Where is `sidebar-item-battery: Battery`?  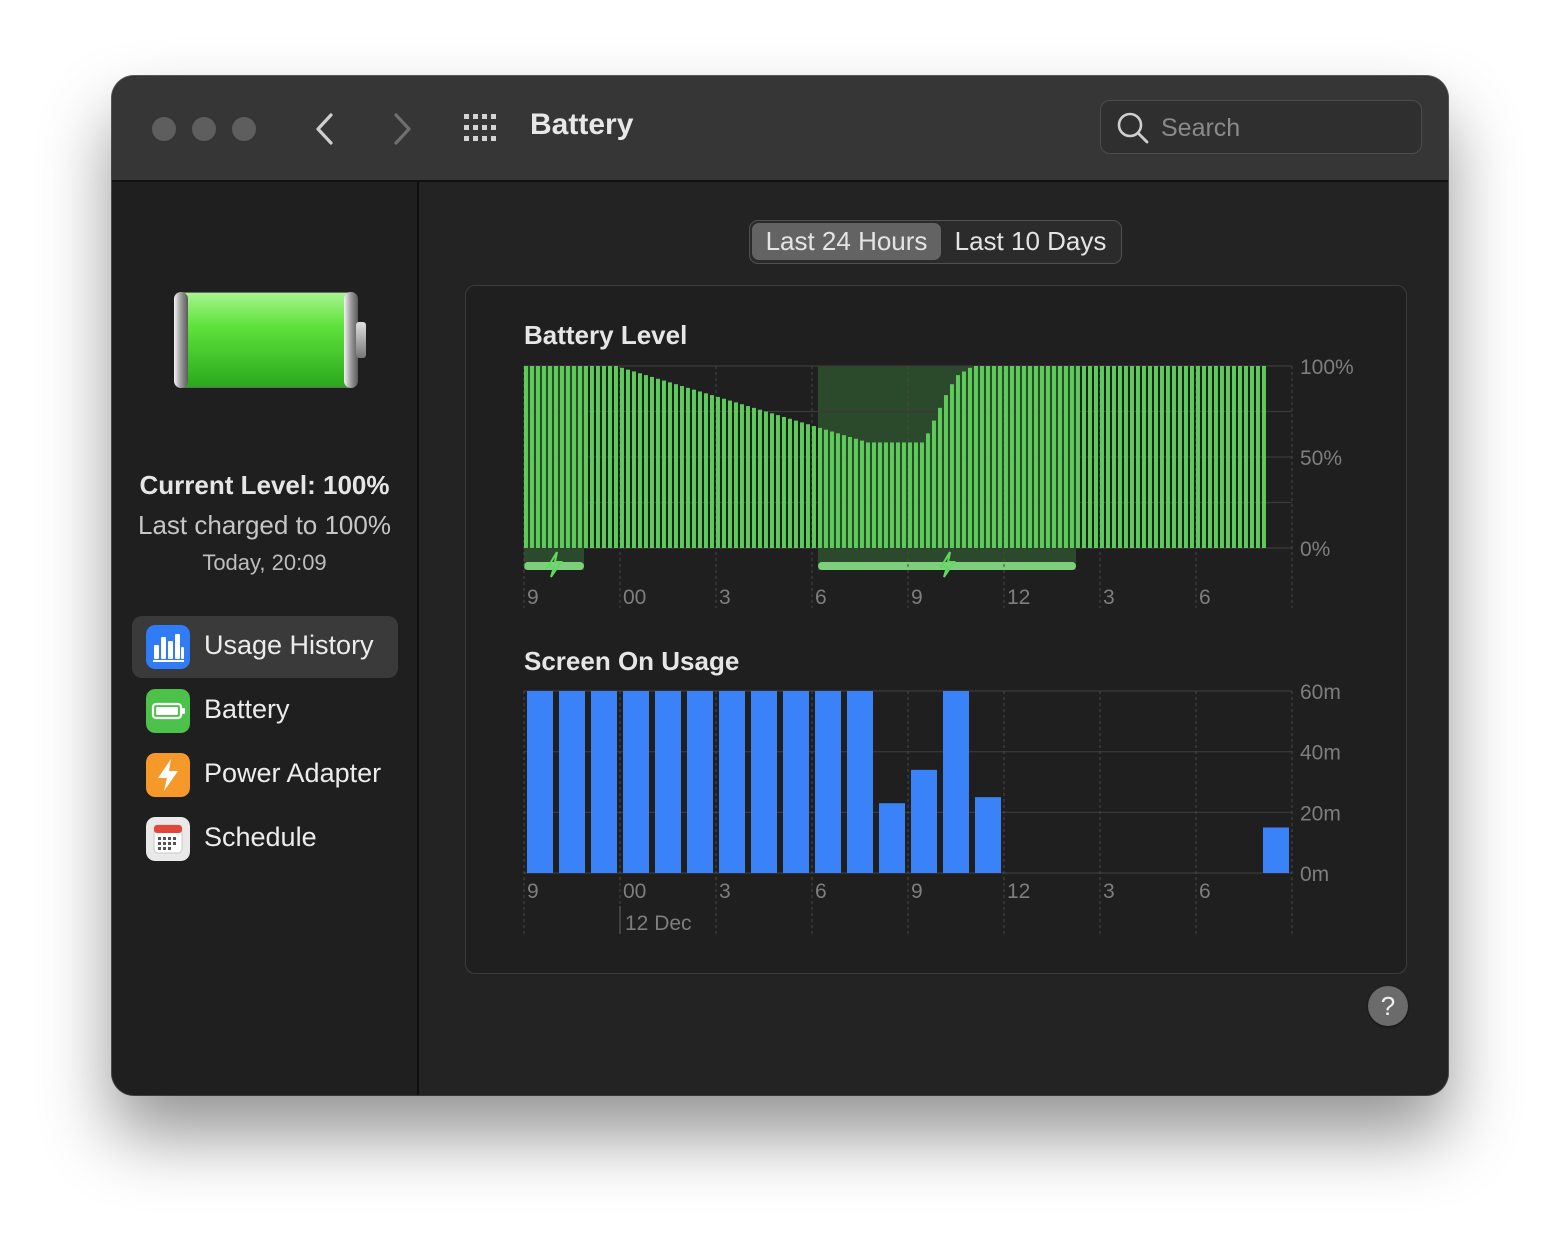 sidebar-item-battery: Battery is located at coordinates (265, 711).